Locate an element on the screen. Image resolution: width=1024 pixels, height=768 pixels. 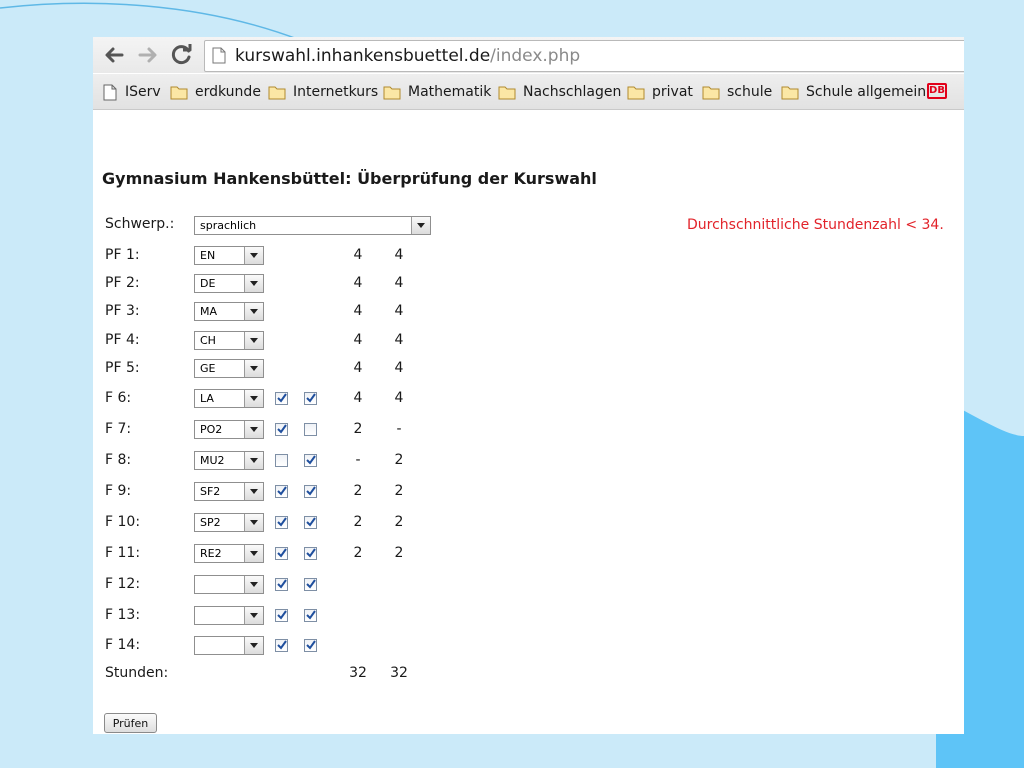
hours-1-f-6: 4 is located at coordinates (358, 398).